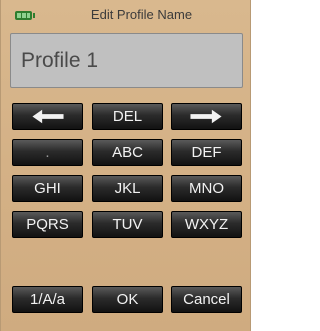  I want to click on profile-name-value: Profile 1, so click(60, 60).